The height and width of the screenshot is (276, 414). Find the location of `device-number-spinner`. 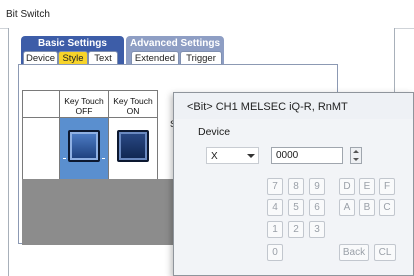

device-number-spinner is located at coordinates (356, 155).